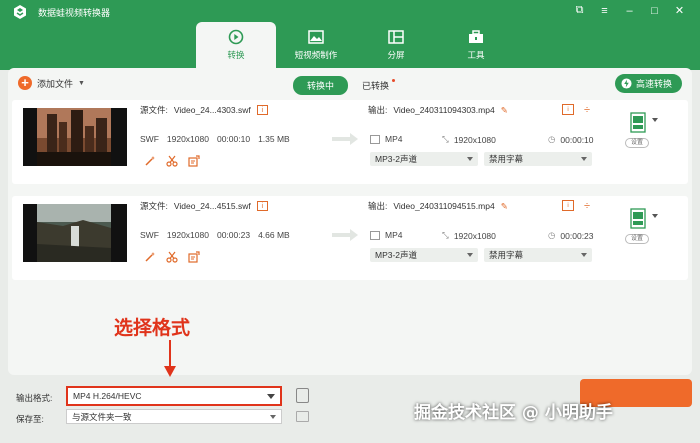  I want to click on source-duration: 00:00:23, so click(233, 235).